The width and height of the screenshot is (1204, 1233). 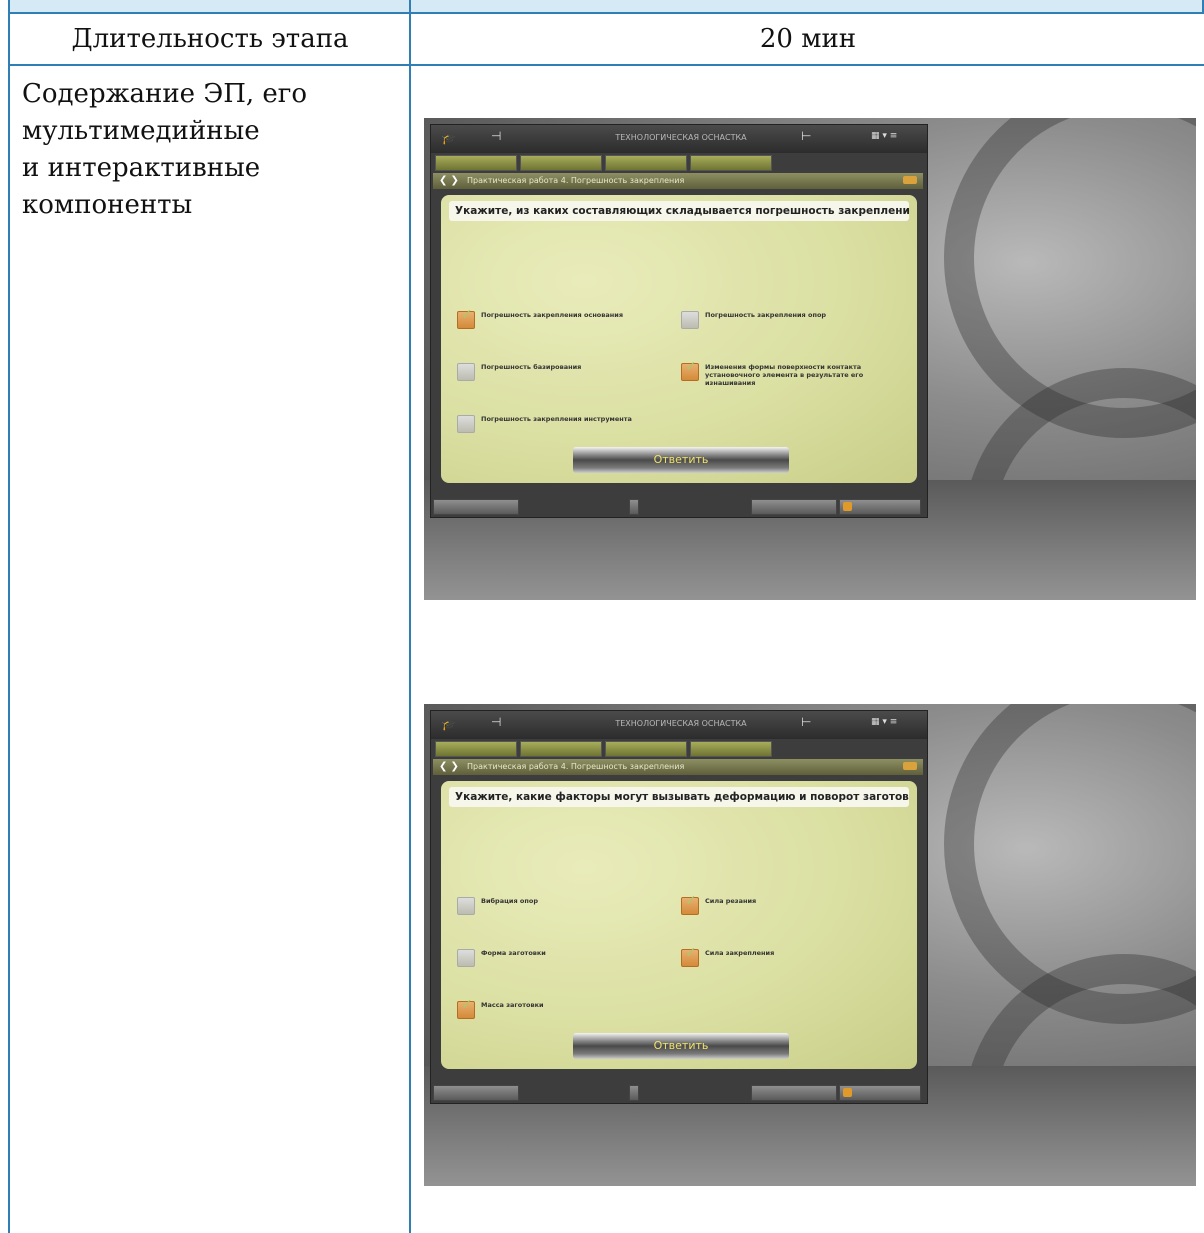 What do you see at coordinates (210, 39) in the screenshot?
I see `duration-label: Длительность этапа` at bounding box center [210, 39].